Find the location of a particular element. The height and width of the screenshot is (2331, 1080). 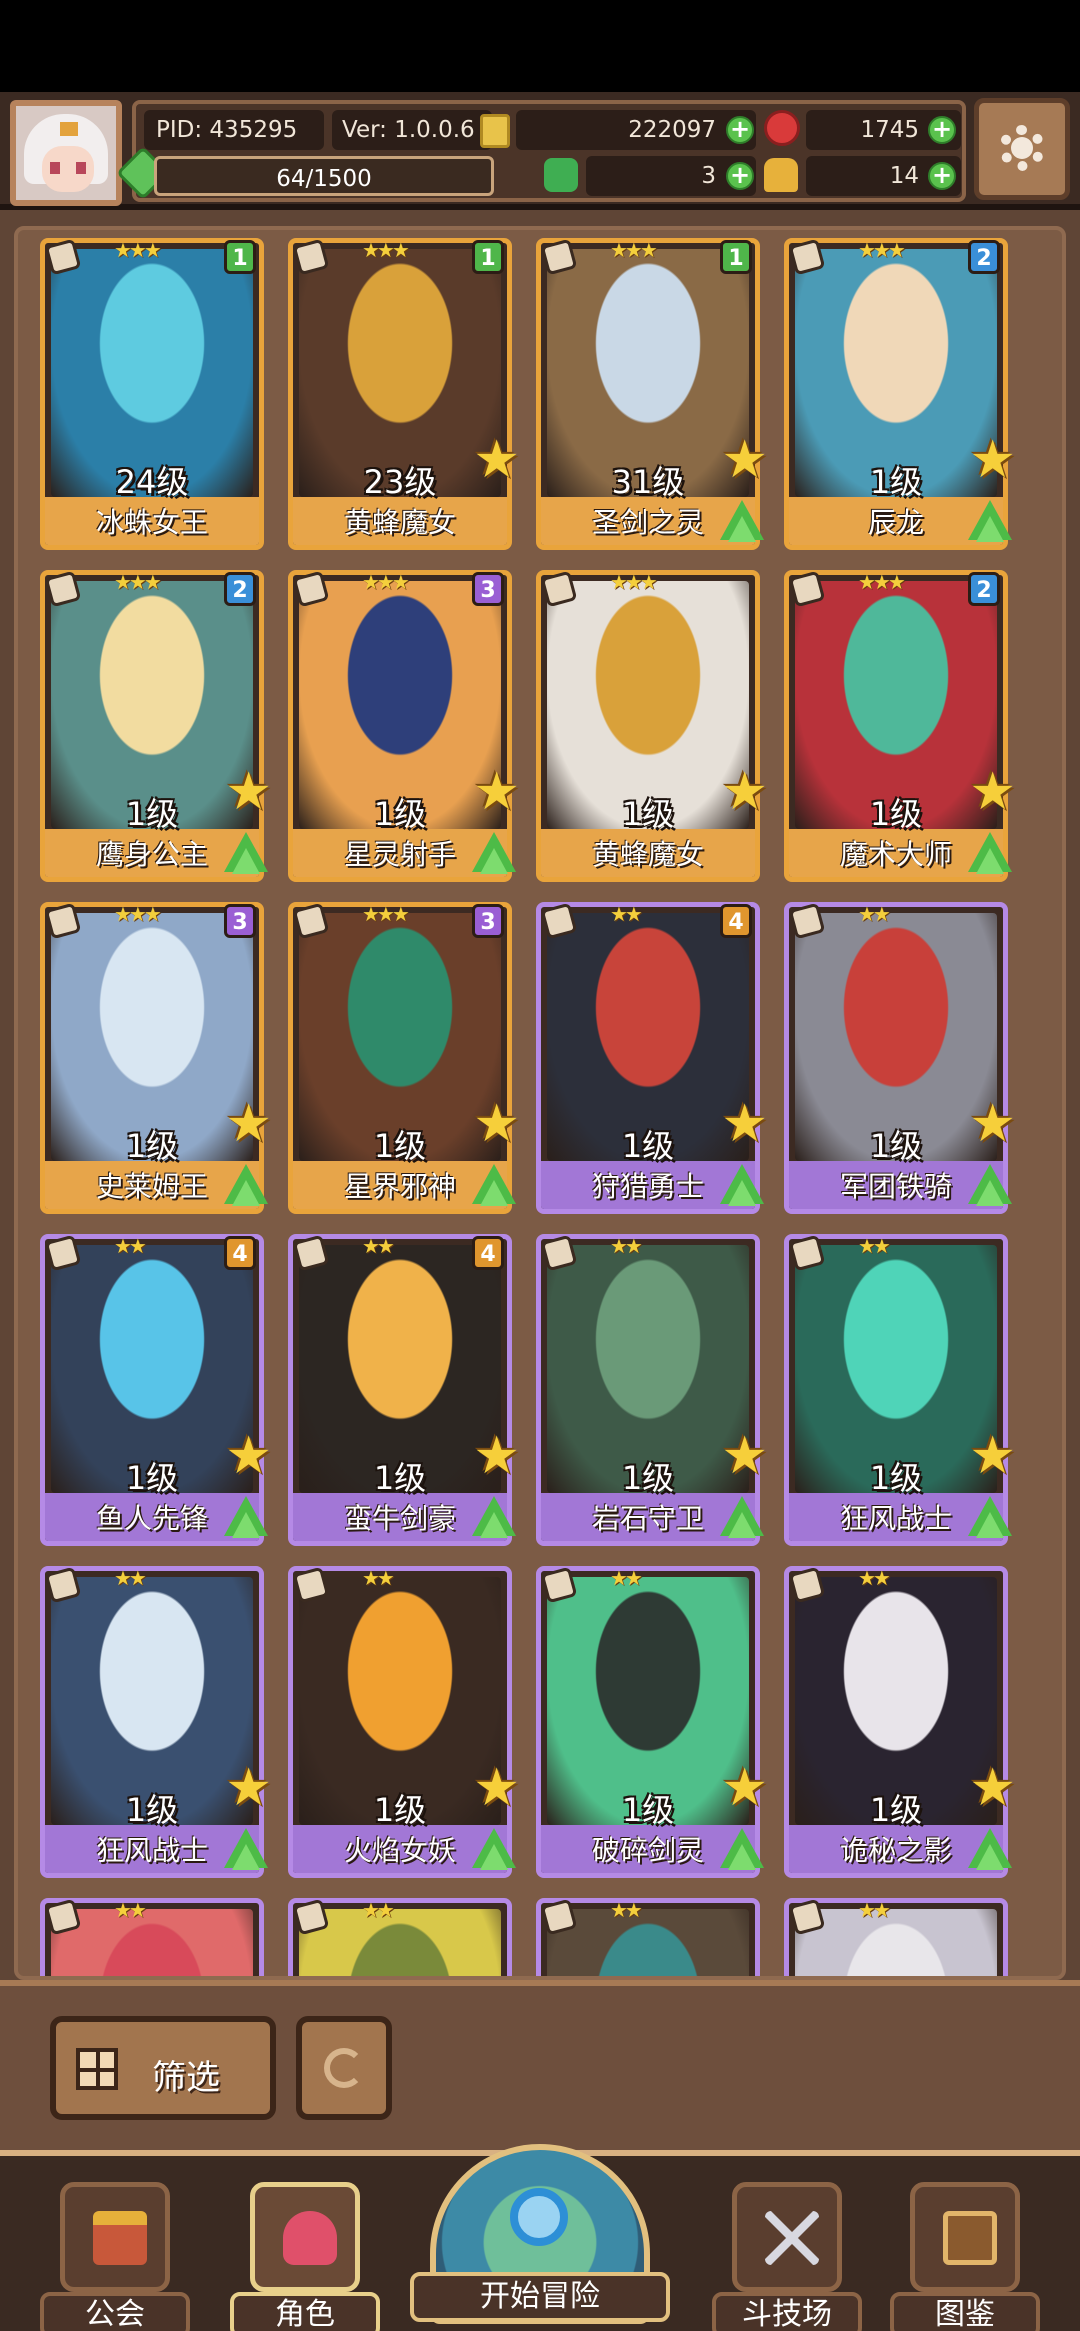

guild-house-icon is located at coordinates (115, 2237).